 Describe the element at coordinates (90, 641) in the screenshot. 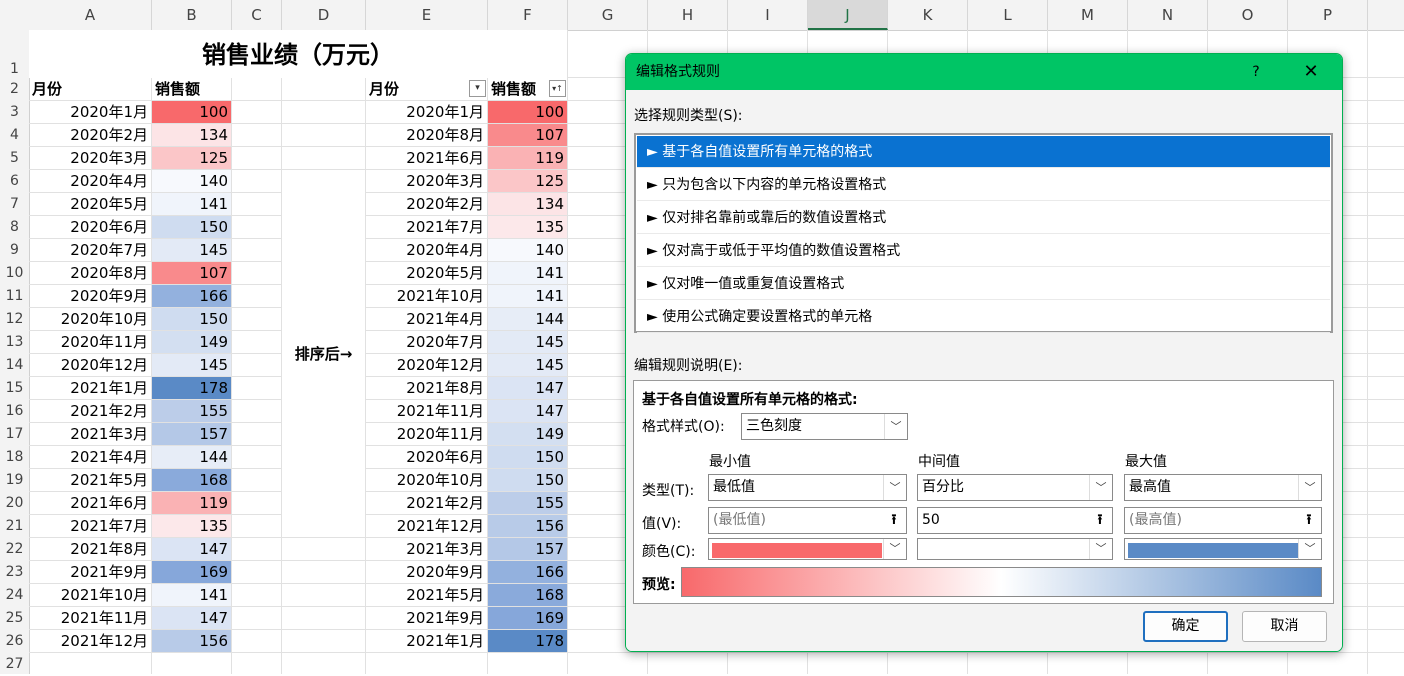

I see `left-month-cell: 2021年12月` at that location.